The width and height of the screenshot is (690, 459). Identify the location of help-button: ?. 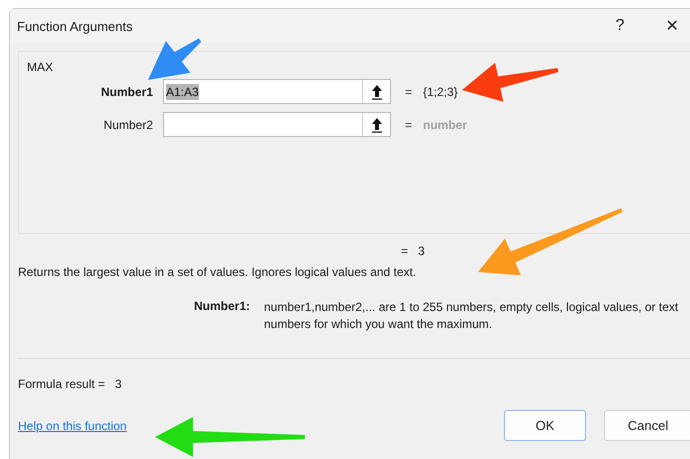
(620, 26).